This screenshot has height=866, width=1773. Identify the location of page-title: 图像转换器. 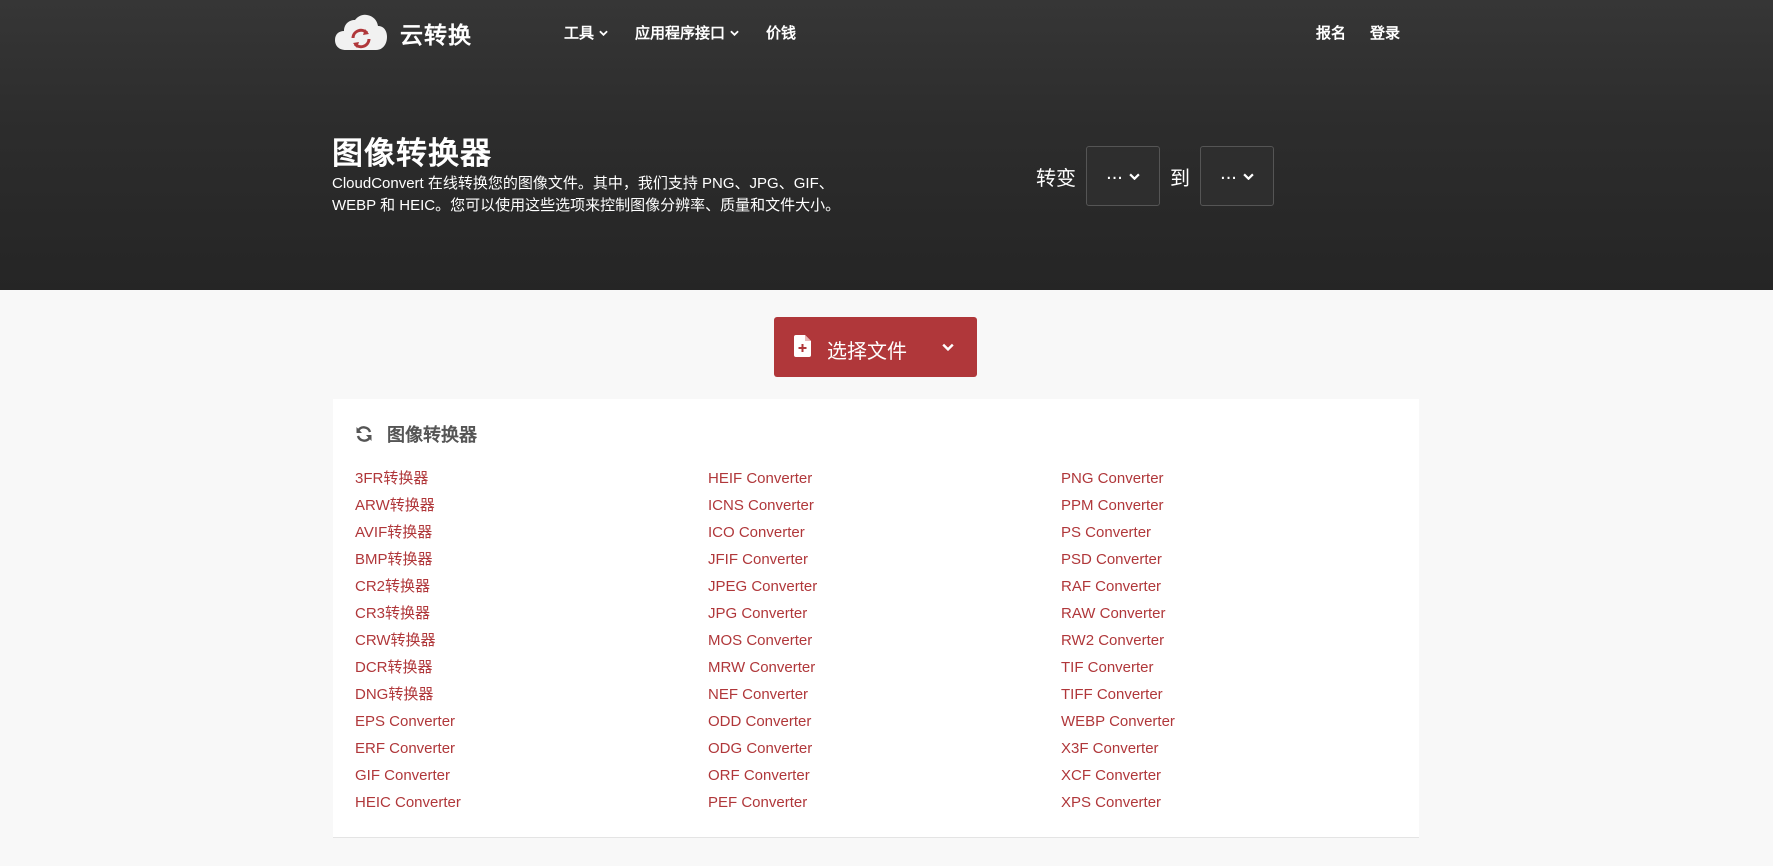
(412, 153).